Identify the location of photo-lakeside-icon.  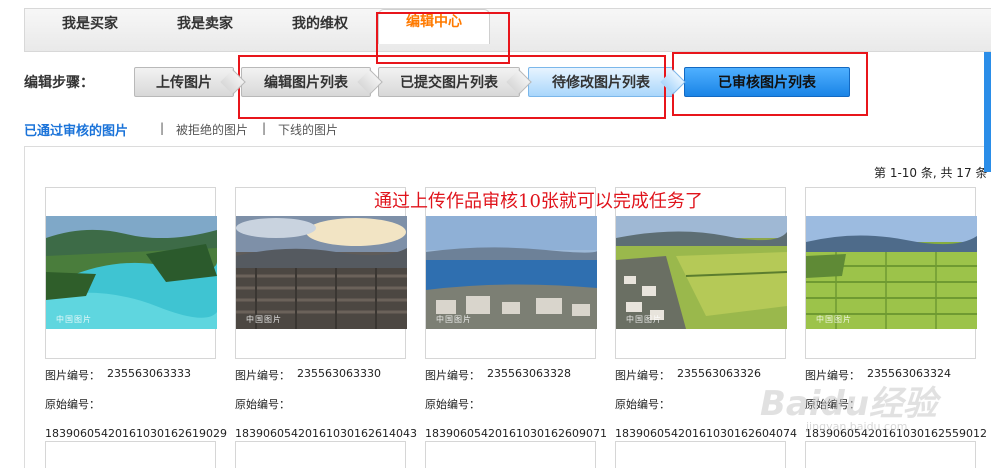
(511, 272).